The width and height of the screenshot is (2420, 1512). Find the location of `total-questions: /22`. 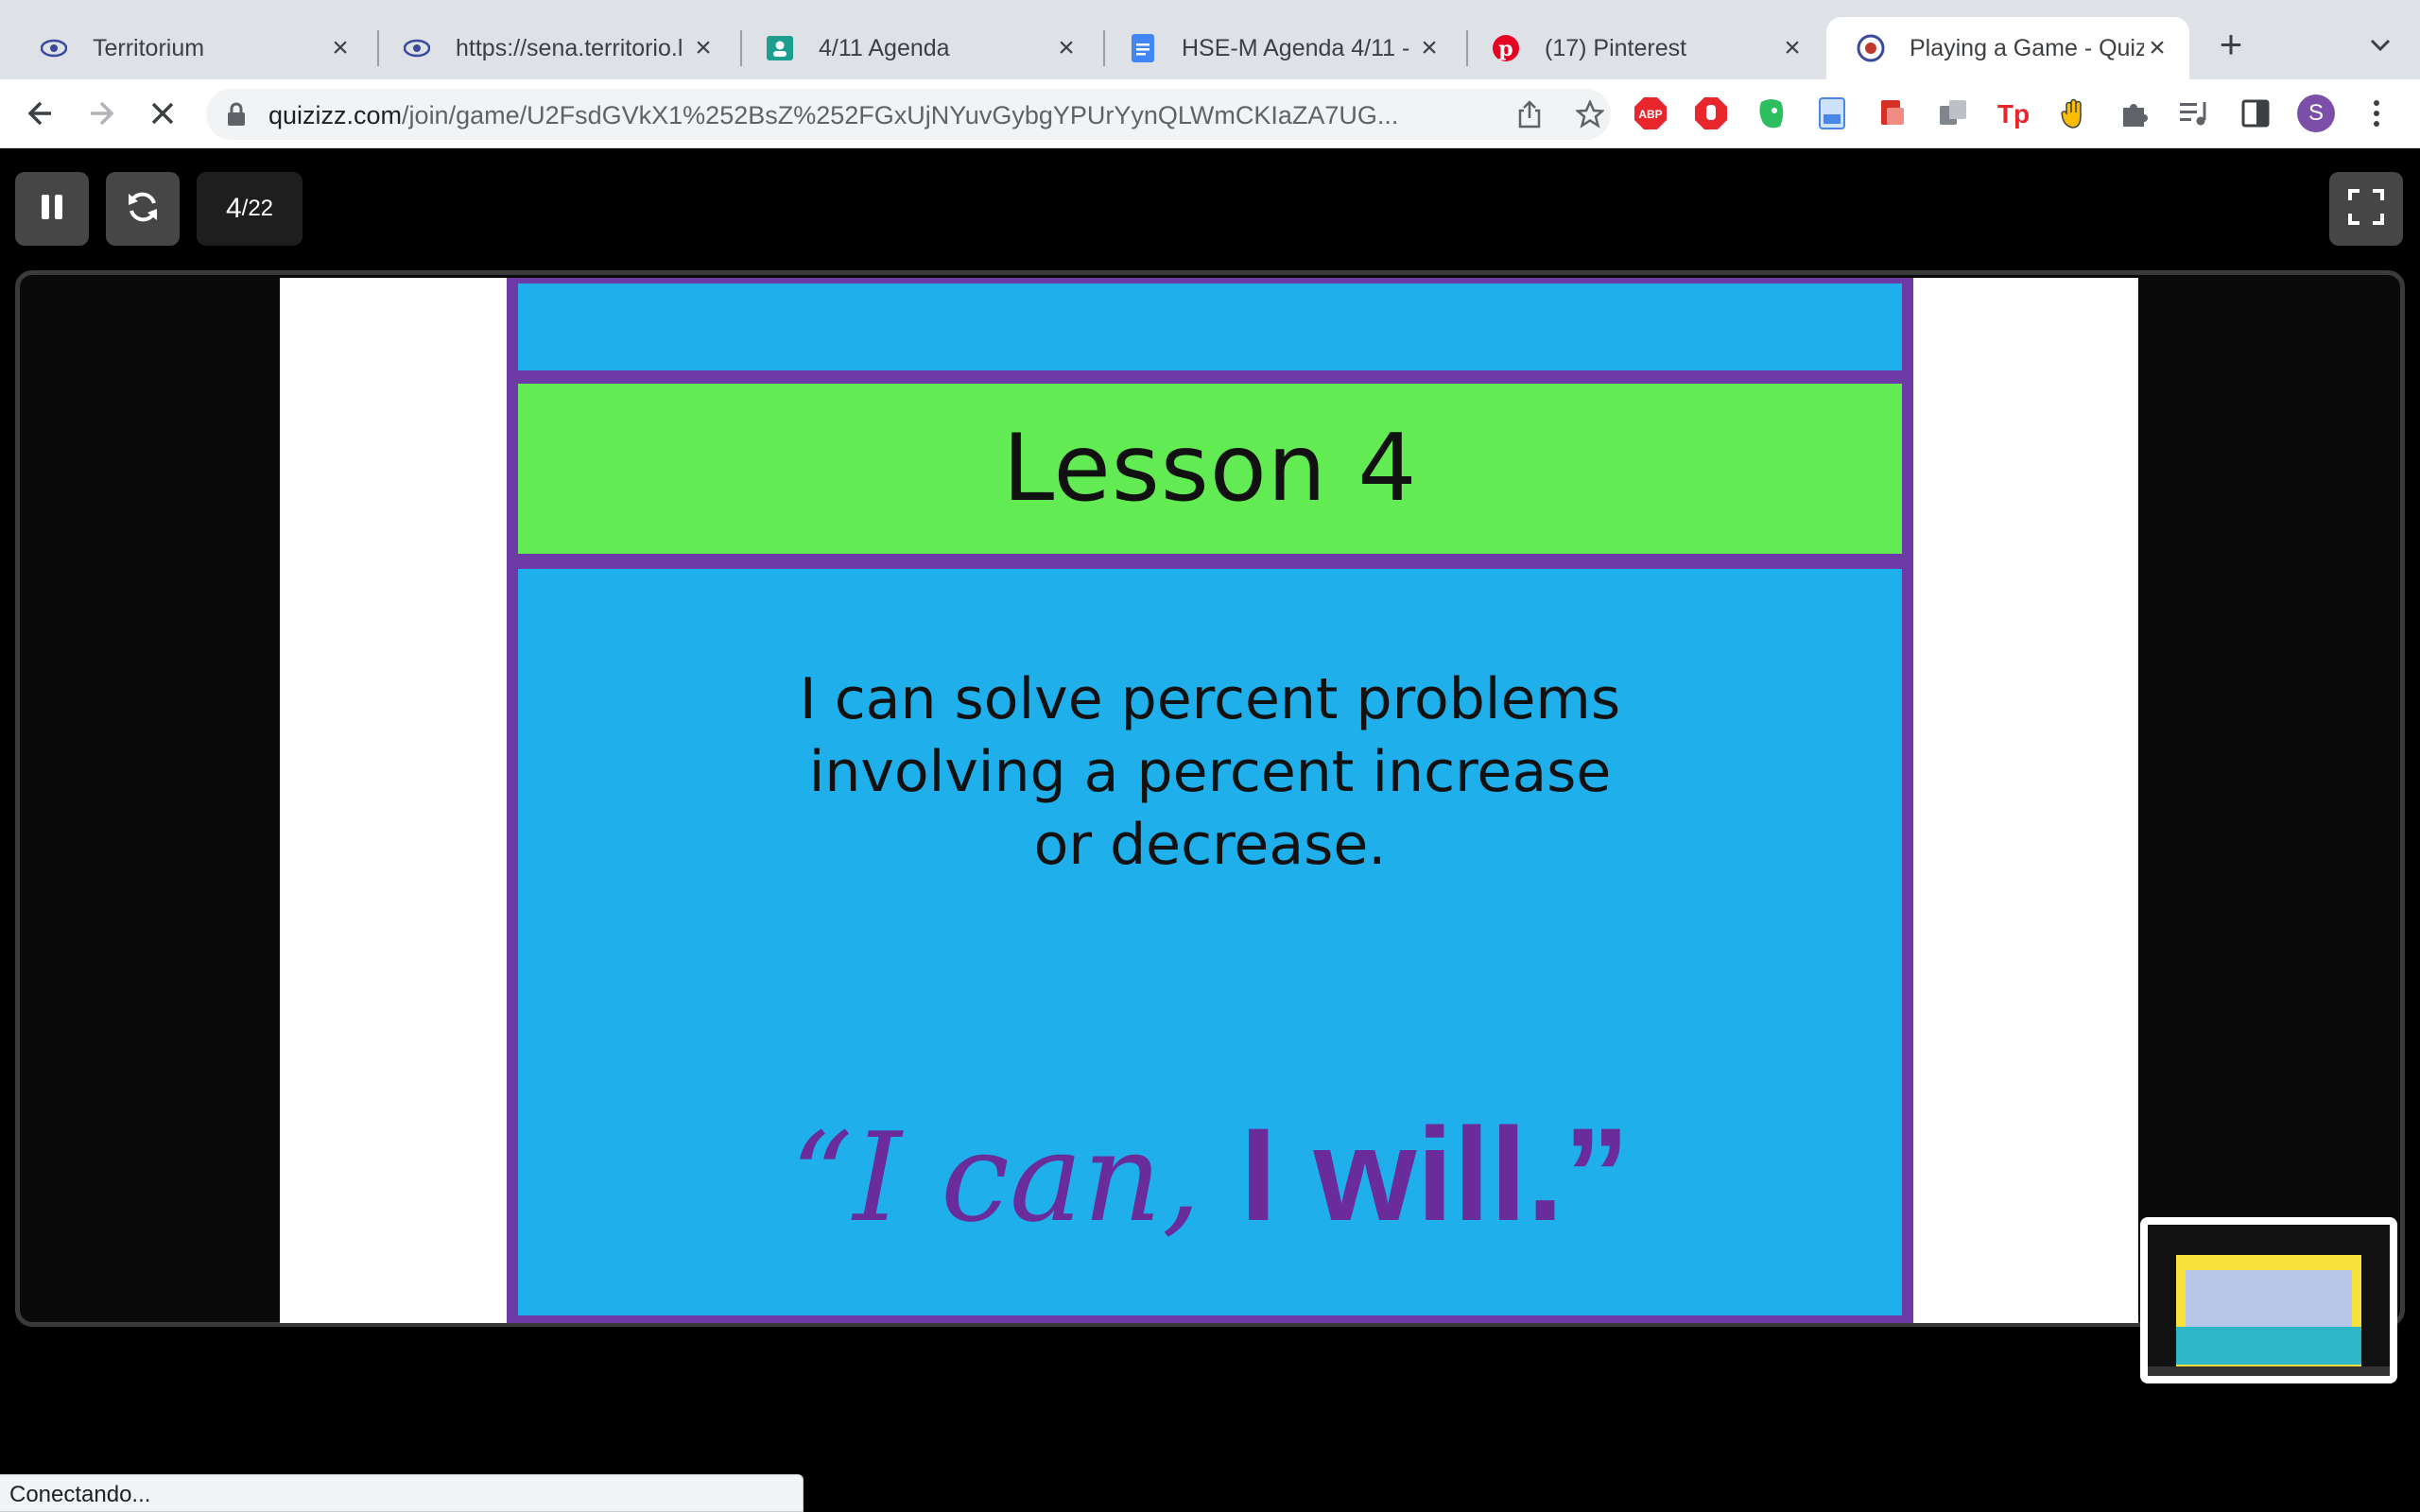

total-questions: /22 is located at coordinates (257, 208).